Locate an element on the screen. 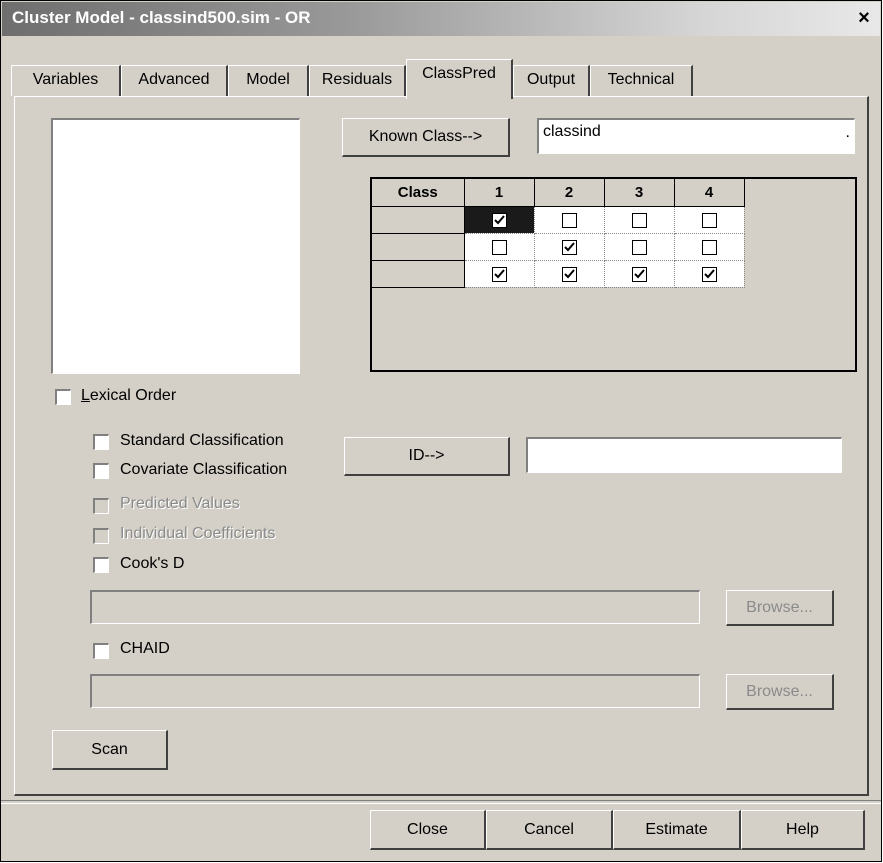 Image resolution: width=883 pixels, height=863 pixels. lexical-order-label: Lexical Order is located at coordinates (128, 396).